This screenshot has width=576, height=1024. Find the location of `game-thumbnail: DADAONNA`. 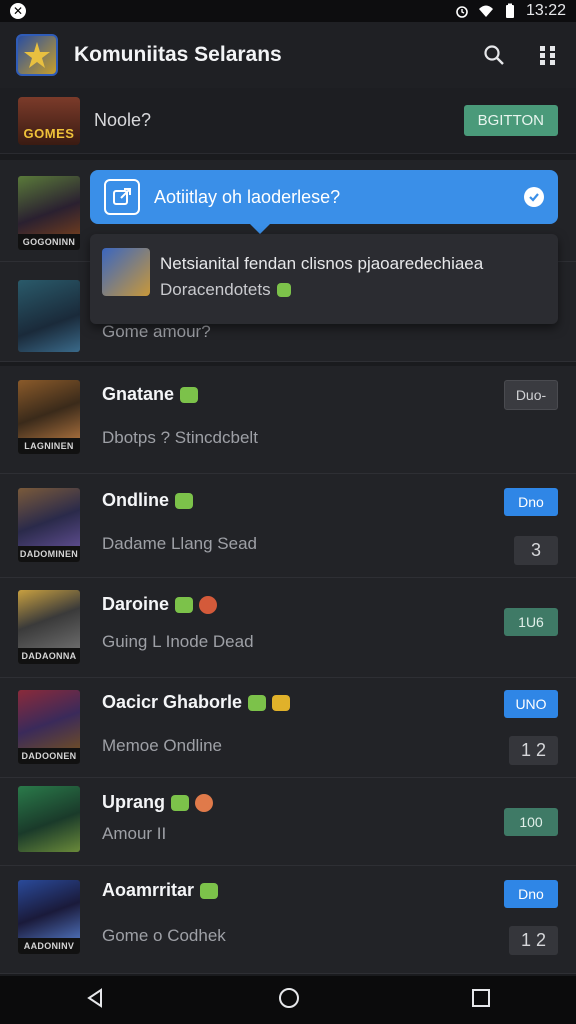

game-thumbnail: DADAONNA is located at coordinates (49, 627).